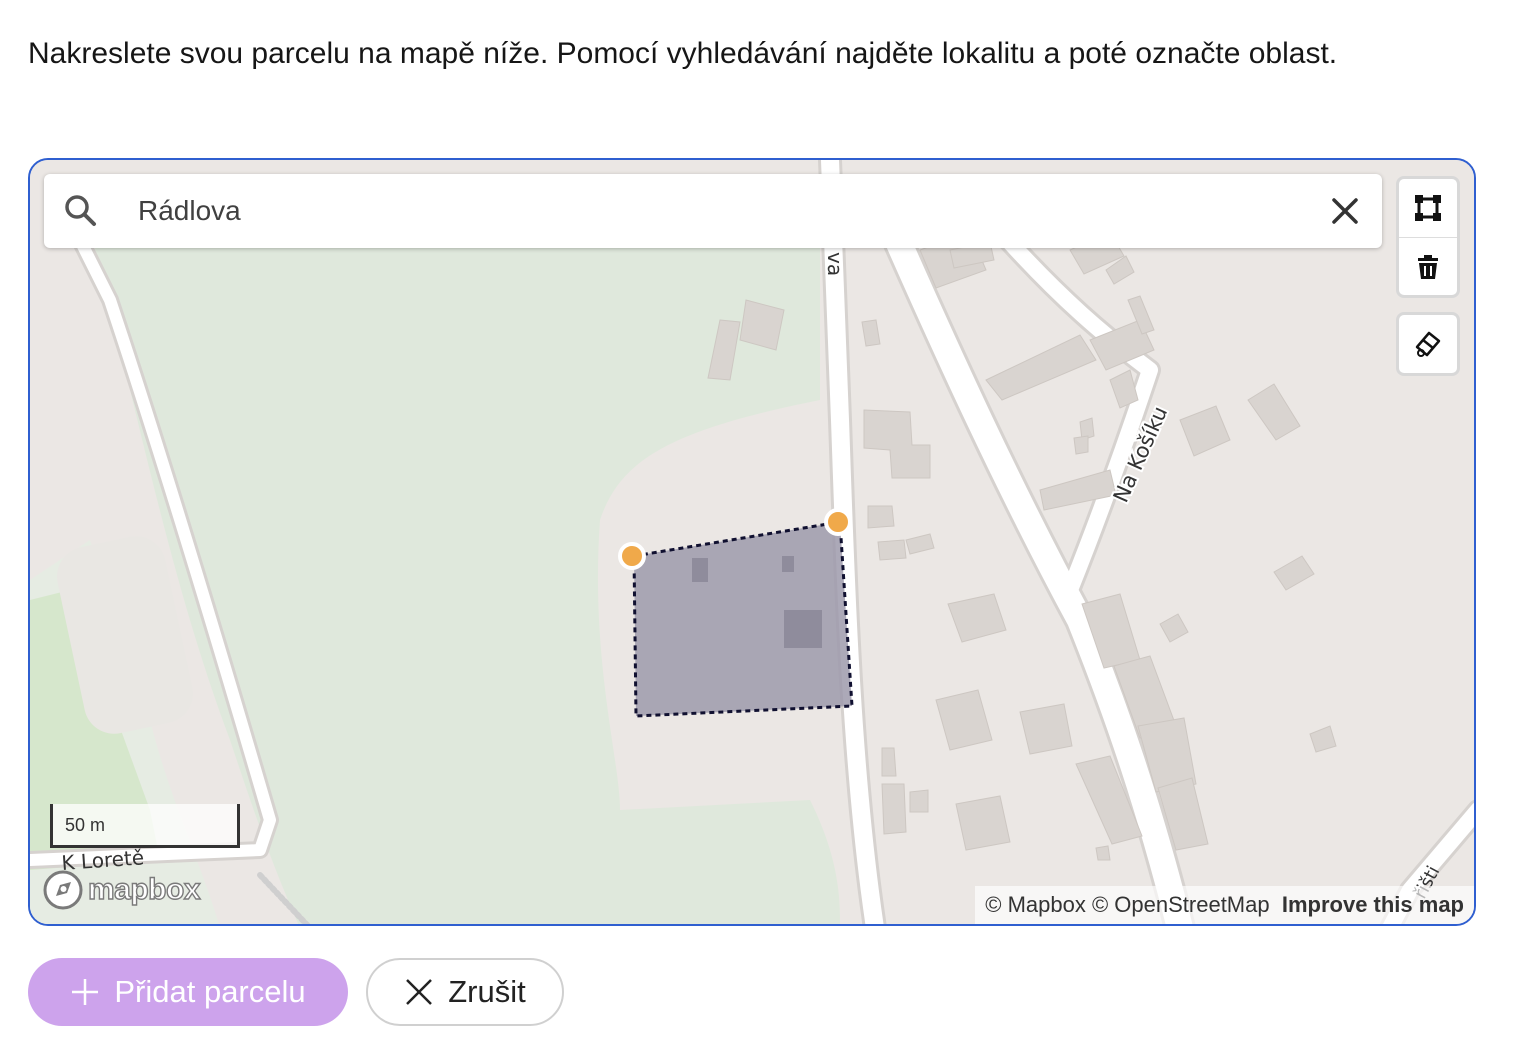 This screenshot has height=1040, width=1518. I want to click on draw-controls, so click(1428, 237).